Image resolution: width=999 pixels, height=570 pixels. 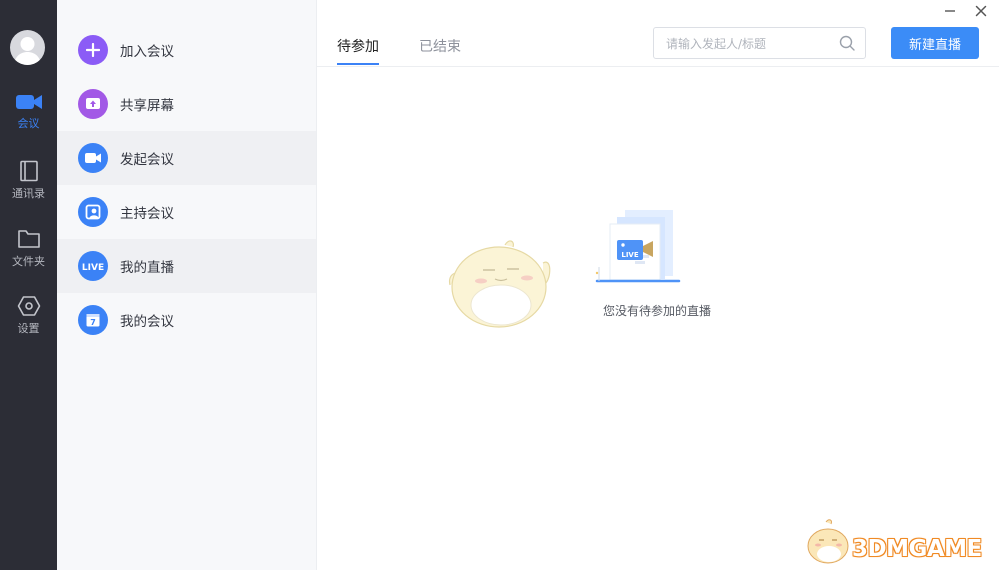 What do you see at coordinates (28, 239) in the screenshot?
I see `folder-icon` at bounding box center [28, 239].